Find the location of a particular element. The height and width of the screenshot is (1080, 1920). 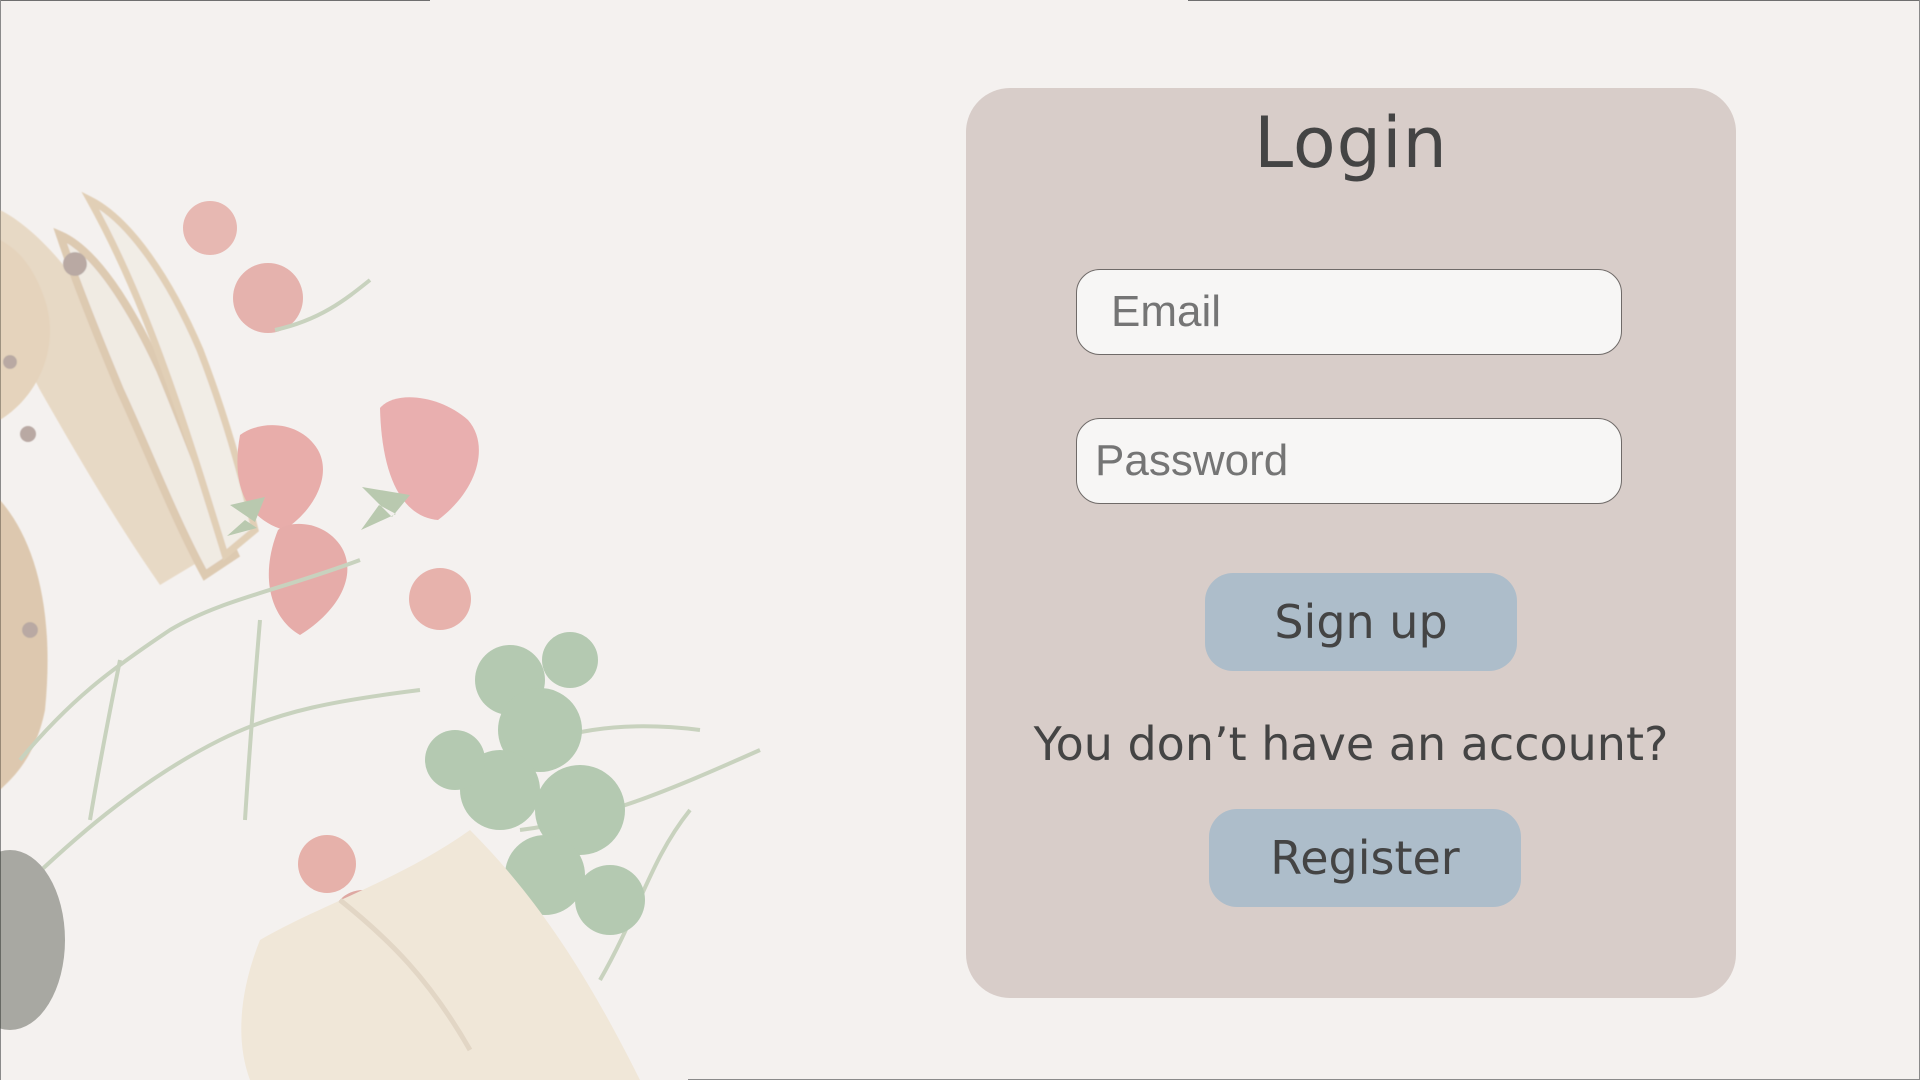

password-field is located at coordinates (1349, 461).